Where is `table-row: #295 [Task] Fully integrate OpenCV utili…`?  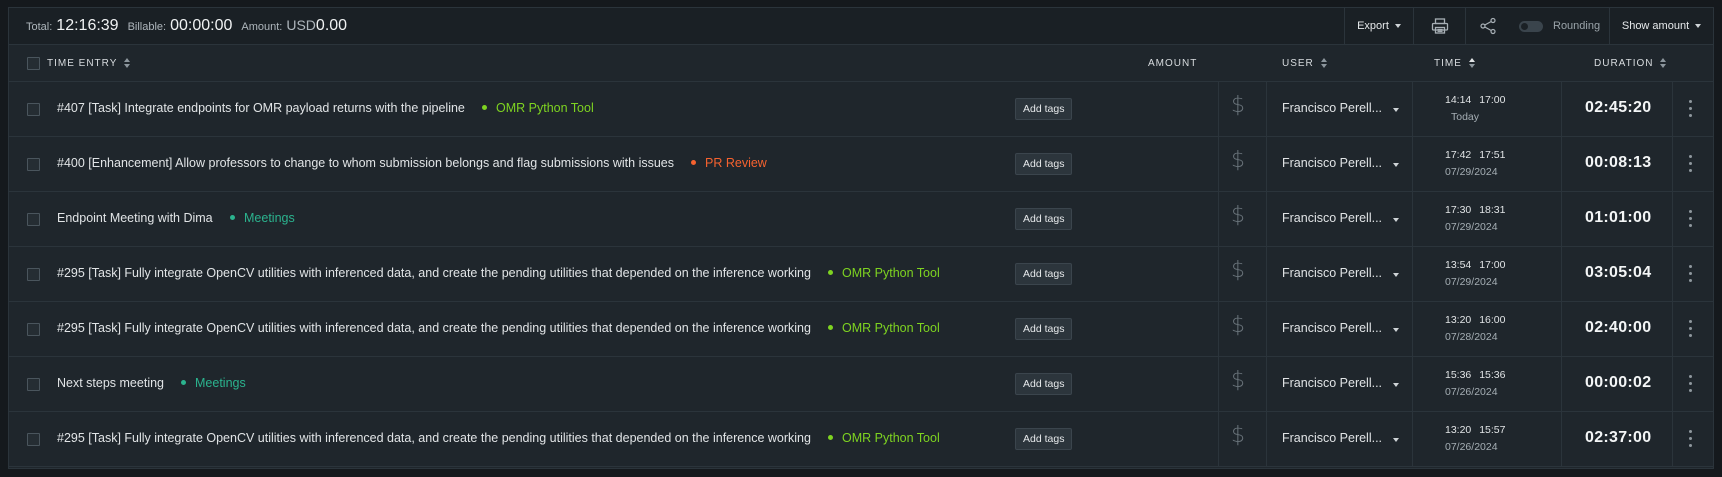 table-row: #295 [Task] Fully integrate OpenCV utili… is located at coordinates (861, 439).